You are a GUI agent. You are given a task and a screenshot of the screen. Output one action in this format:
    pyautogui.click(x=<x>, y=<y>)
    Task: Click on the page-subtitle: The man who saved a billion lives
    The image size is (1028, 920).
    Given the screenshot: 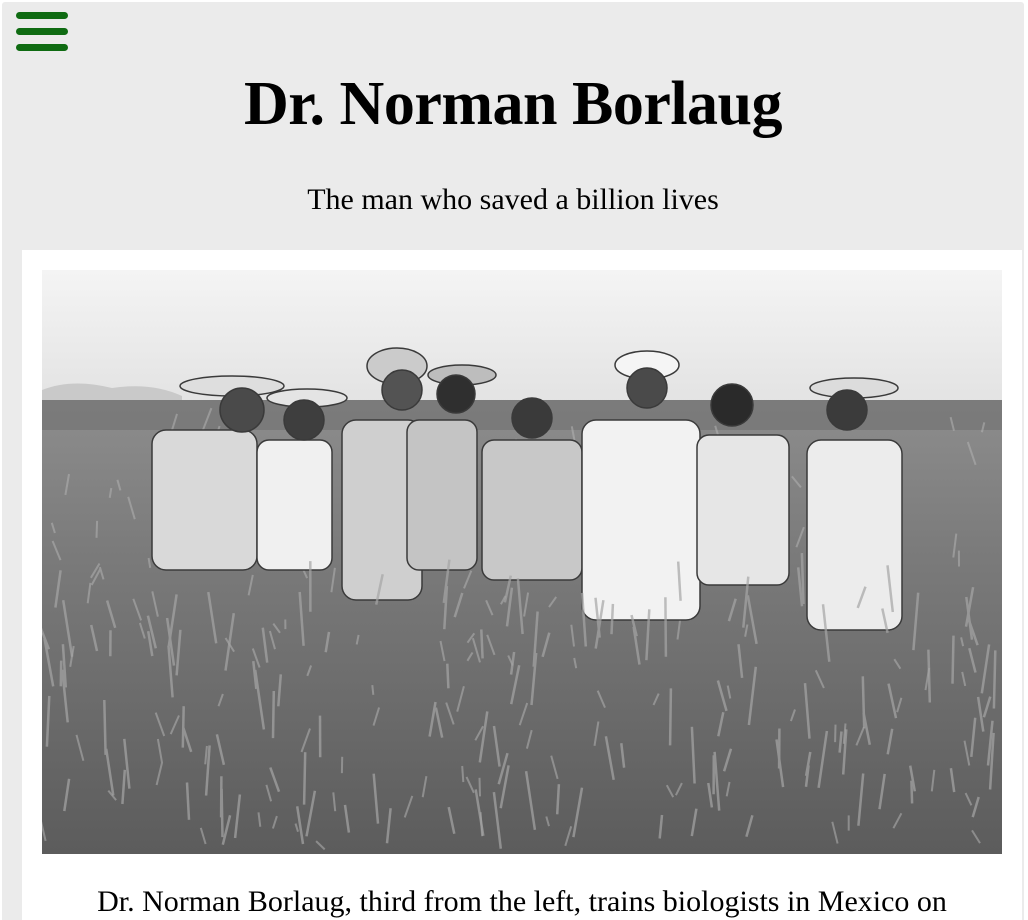 What is the action you would take?
    pyautogui.click(x=513, y=199)
    